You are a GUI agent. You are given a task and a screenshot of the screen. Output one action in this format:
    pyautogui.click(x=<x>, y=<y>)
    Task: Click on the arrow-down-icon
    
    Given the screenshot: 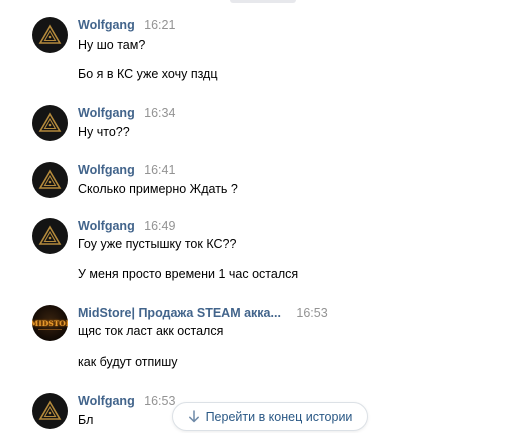 What is the action you would take?
    pyautogui.click(x=194, y=416)
    